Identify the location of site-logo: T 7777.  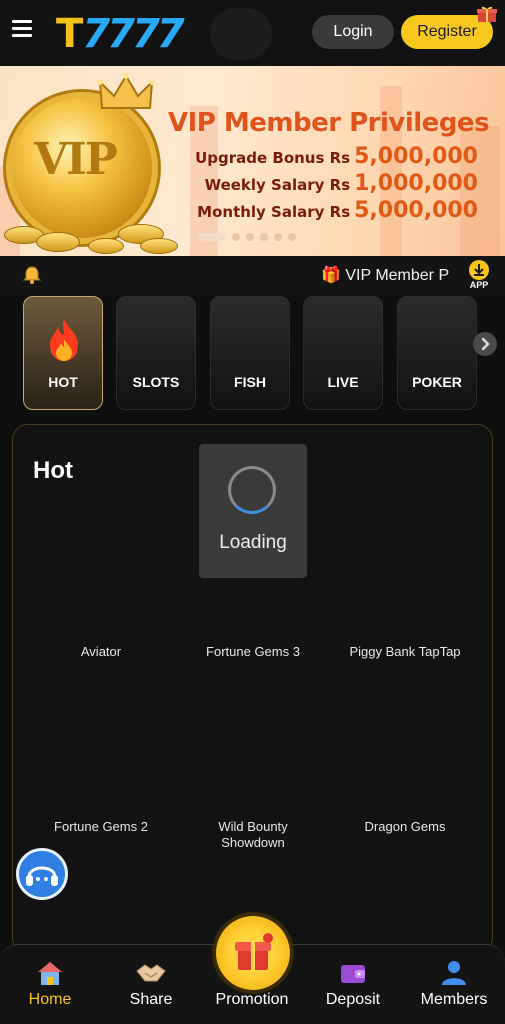
(136, 34).